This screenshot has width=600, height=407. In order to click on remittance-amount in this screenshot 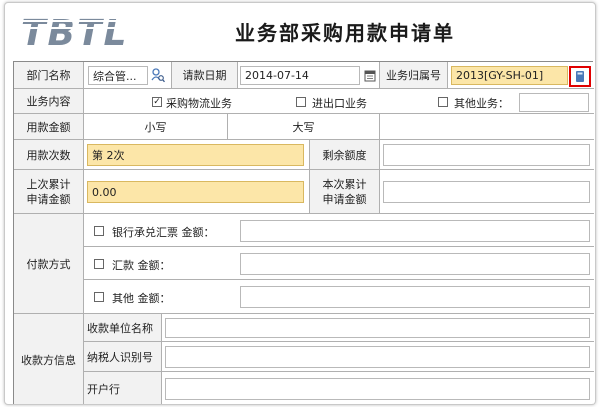, I will do `click(415, 264)`.